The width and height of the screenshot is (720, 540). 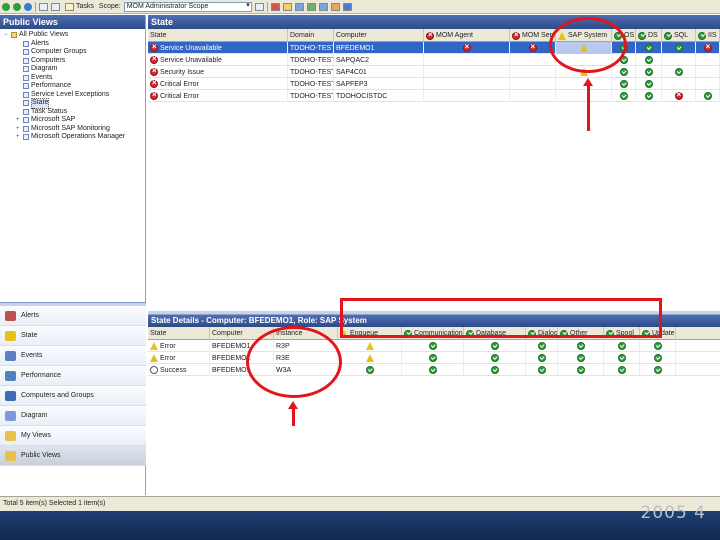 What do you see at coordinates (74, 129) in the screenshot?
I see `tree-item: + Microsoft SAP Monitoring` at bounding box center [74, 129].